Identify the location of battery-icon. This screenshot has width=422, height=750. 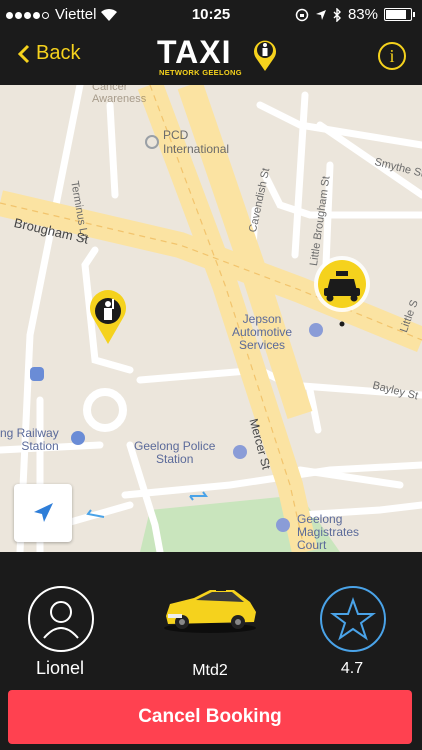
(399, 14).